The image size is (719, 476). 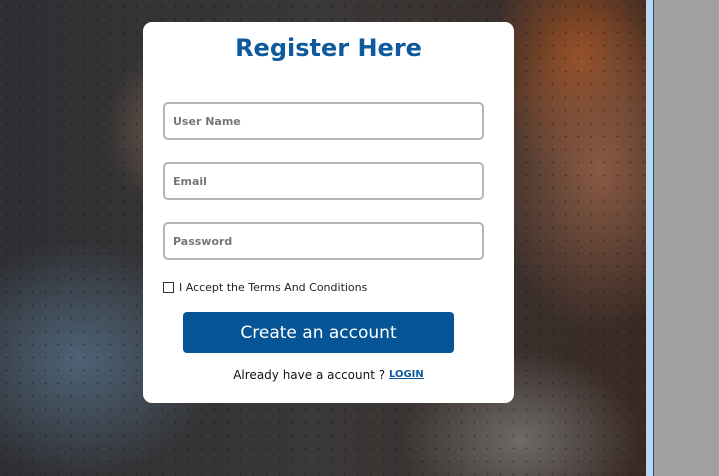 I want to click on create-account-button: Create an account, so click(x=318, y=332).